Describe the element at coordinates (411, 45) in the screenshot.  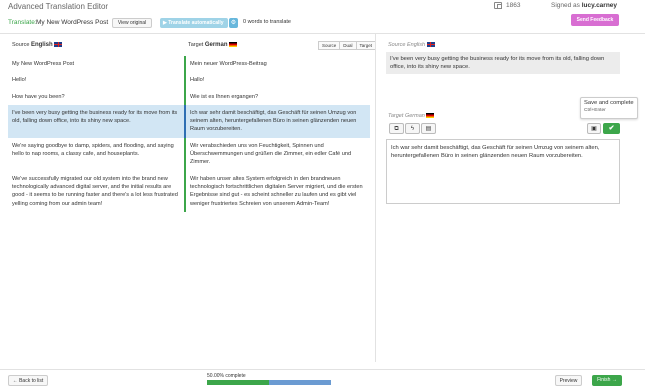
I see `editor-source-label: Source English` at that location.